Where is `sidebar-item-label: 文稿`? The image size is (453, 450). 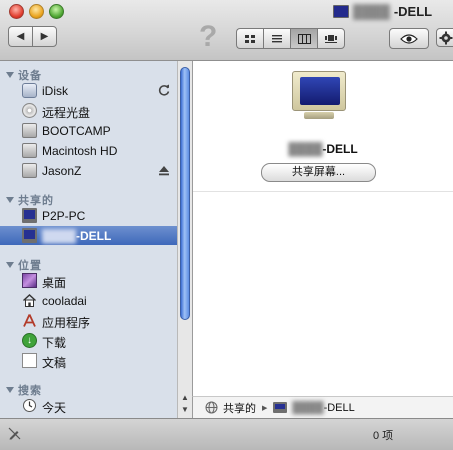 sidebar-item-label: 文稿 is located at coordinates (54, 363).